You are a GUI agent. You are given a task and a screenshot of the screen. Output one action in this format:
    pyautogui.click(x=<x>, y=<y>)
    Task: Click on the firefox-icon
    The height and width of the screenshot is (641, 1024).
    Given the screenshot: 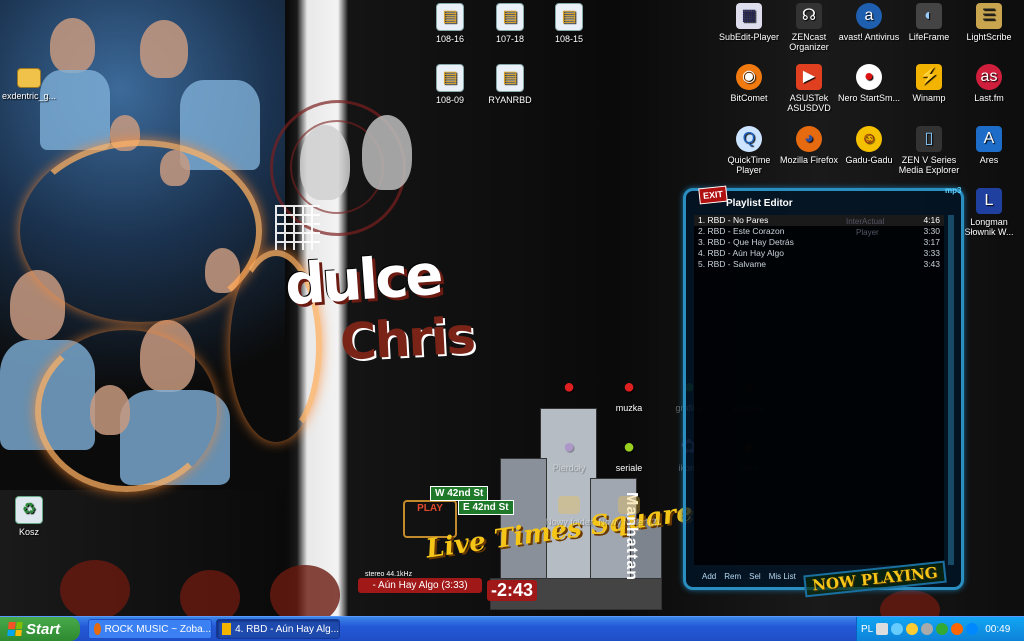 What is the action you would take?
    pyautogui.click(x=97, y=629)
    